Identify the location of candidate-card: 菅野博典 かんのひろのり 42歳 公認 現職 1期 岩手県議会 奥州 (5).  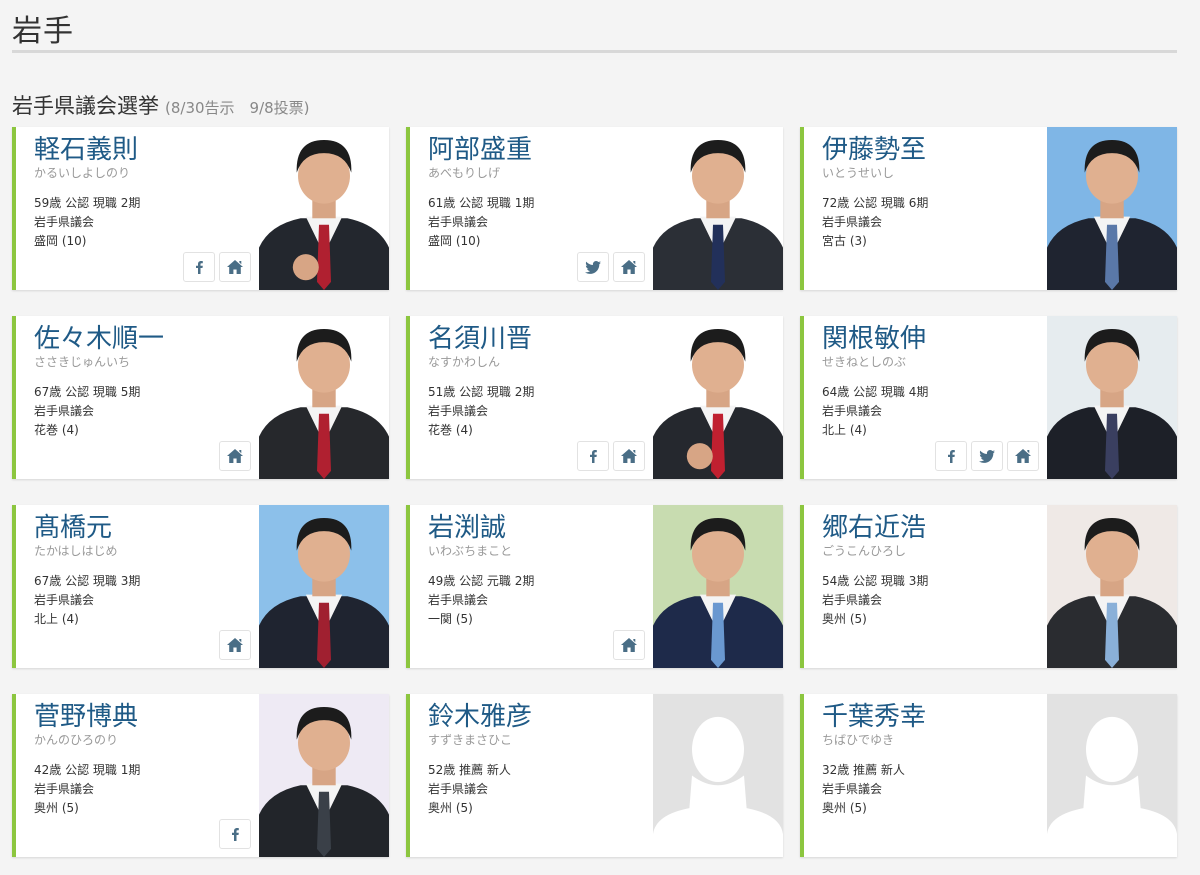
(200, 775).